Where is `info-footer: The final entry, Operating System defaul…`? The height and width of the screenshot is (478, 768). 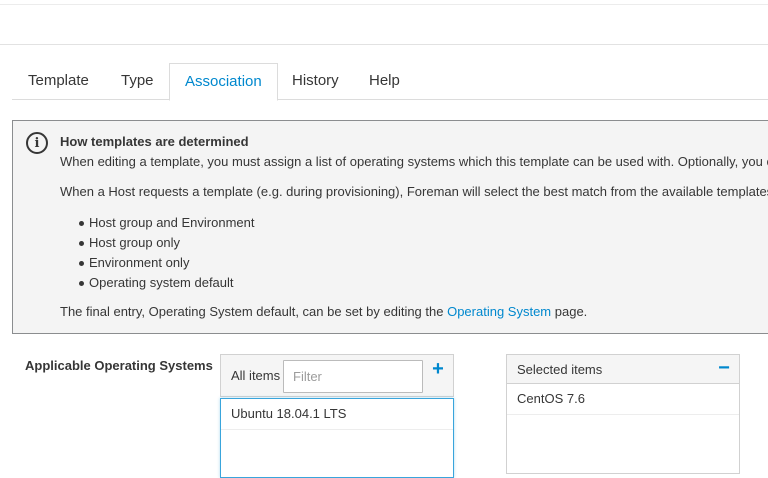 info-footer: The final entry, Operating System defaul… is located at coordinates (323, 311).